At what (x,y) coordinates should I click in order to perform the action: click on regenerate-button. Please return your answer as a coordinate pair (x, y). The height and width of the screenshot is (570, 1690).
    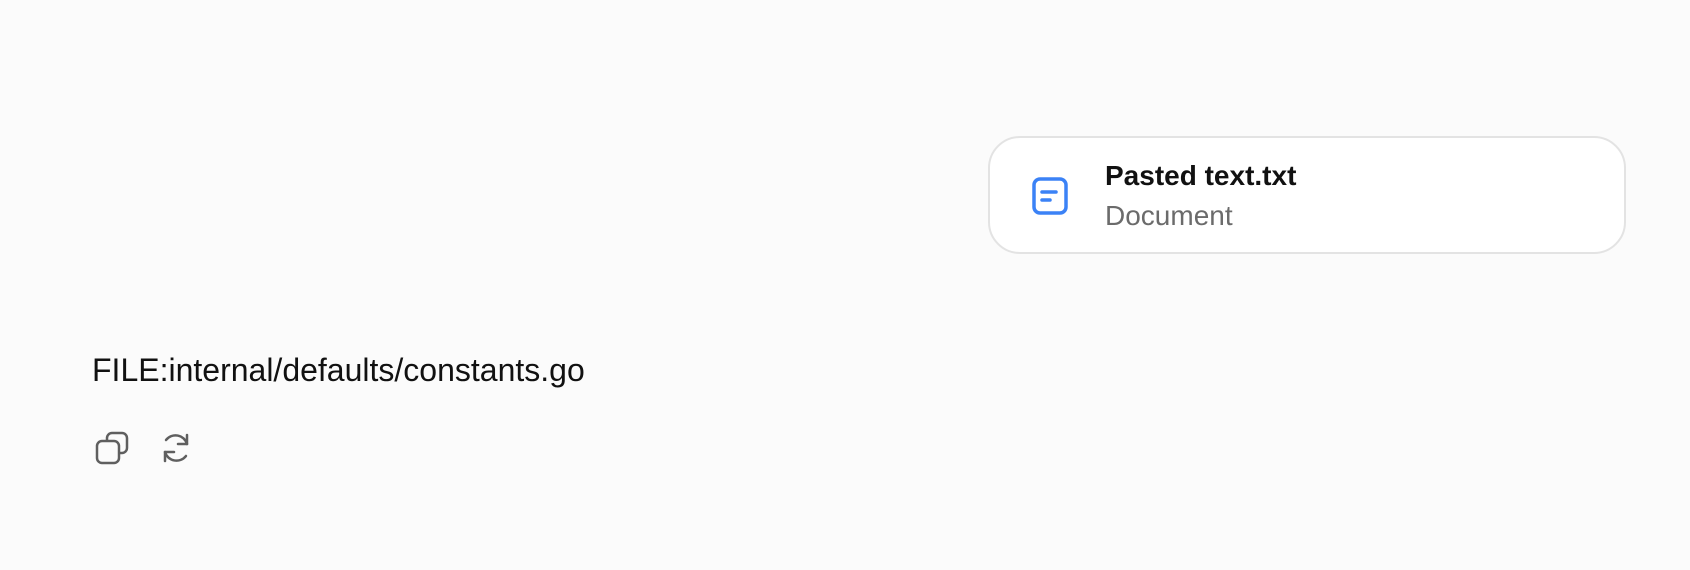
    Looking at the image, I should click on (176, 450).